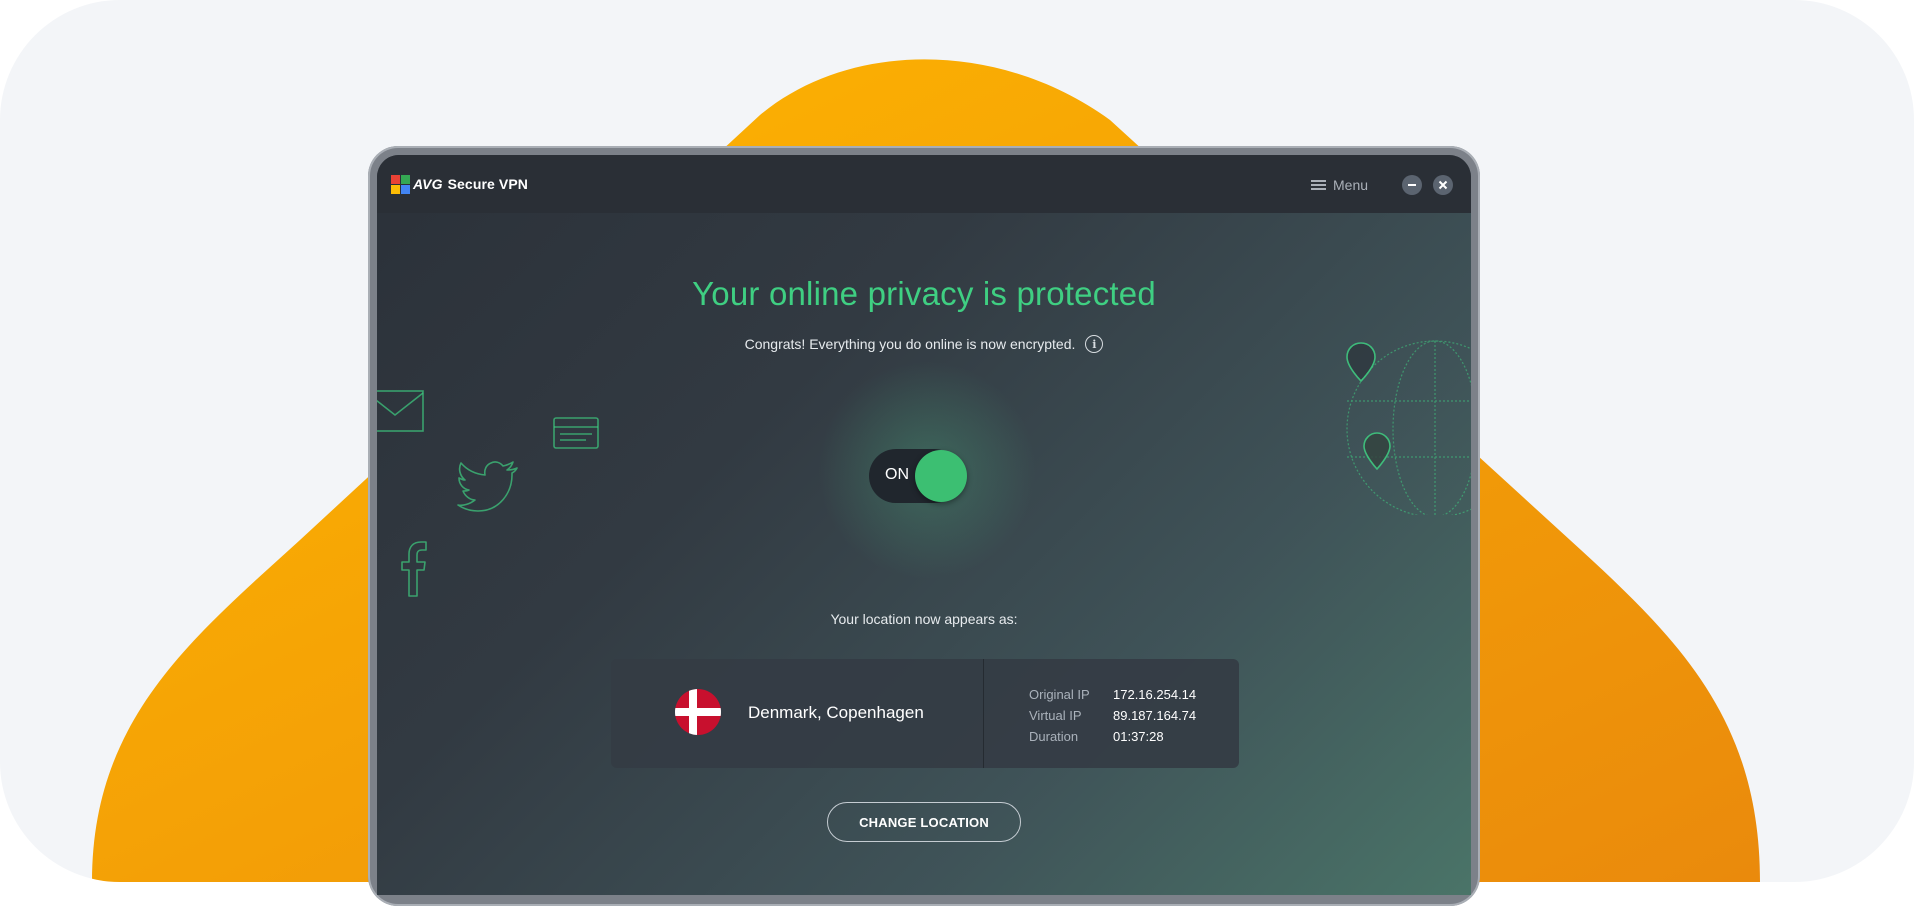 The image size is (1914, 906). Describe the element at coordinates (576, 433) in the screenshot. I see `credit-card-icon` at that location.